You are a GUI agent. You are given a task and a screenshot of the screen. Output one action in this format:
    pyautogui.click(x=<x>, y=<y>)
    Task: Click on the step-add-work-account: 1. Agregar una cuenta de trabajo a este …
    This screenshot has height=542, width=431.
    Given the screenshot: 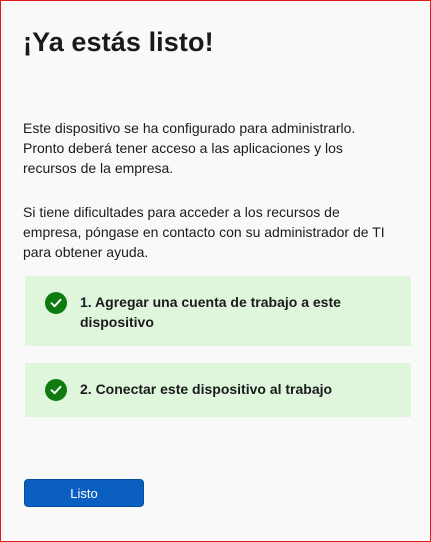 What is the action you would take?
    pyautogui.click(x=218, y=311)
    